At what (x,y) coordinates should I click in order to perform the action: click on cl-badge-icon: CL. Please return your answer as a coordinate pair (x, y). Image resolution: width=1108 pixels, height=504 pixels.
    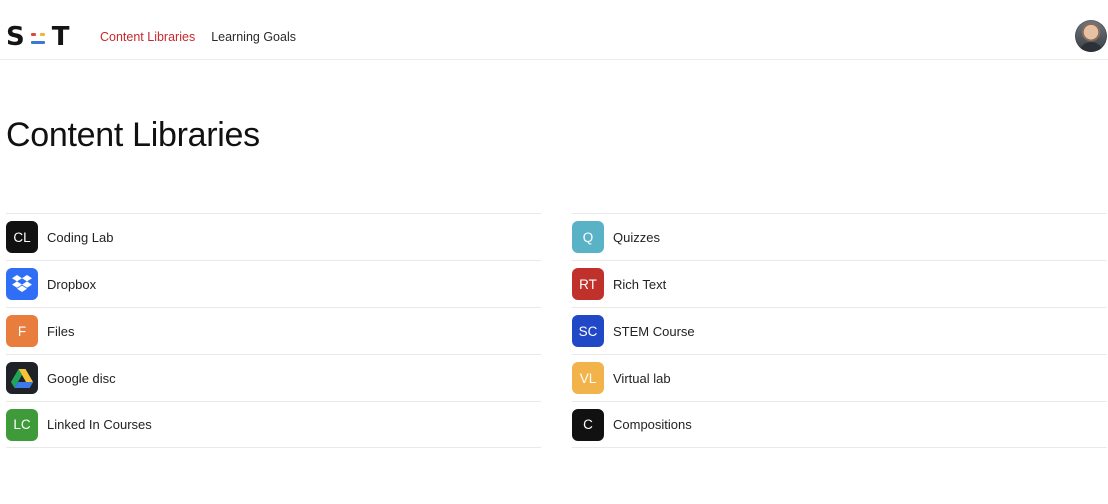
    Looking at the image, I should click on (22, 237).